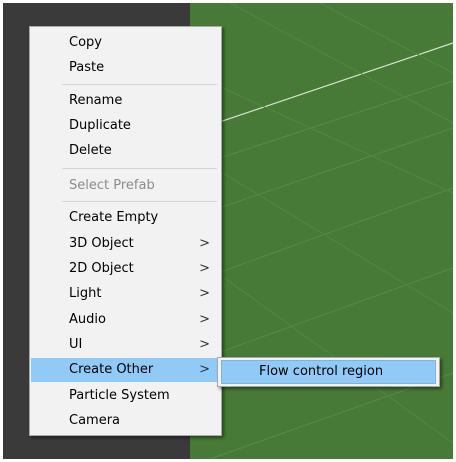 This screenshot has height=462, width=456. Describe the element at coordinates (125, 43) in the screenshot. I see `menu-item-copy: Copy` at that location.